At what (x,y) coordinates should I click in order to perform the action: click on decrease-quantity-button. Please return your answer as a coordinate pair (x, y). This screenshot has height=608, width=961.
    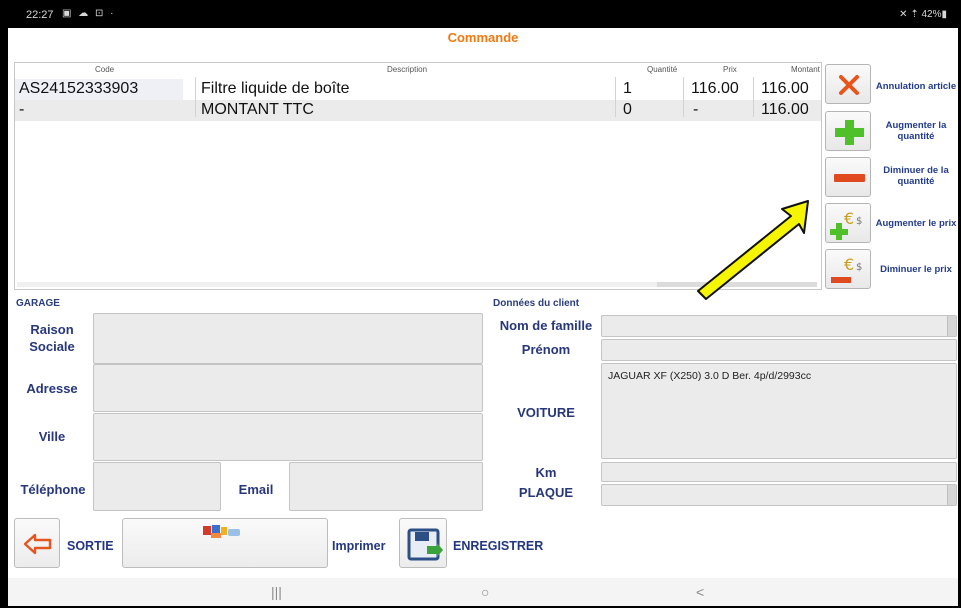
    Looking at the image, I should click on (848, 177).